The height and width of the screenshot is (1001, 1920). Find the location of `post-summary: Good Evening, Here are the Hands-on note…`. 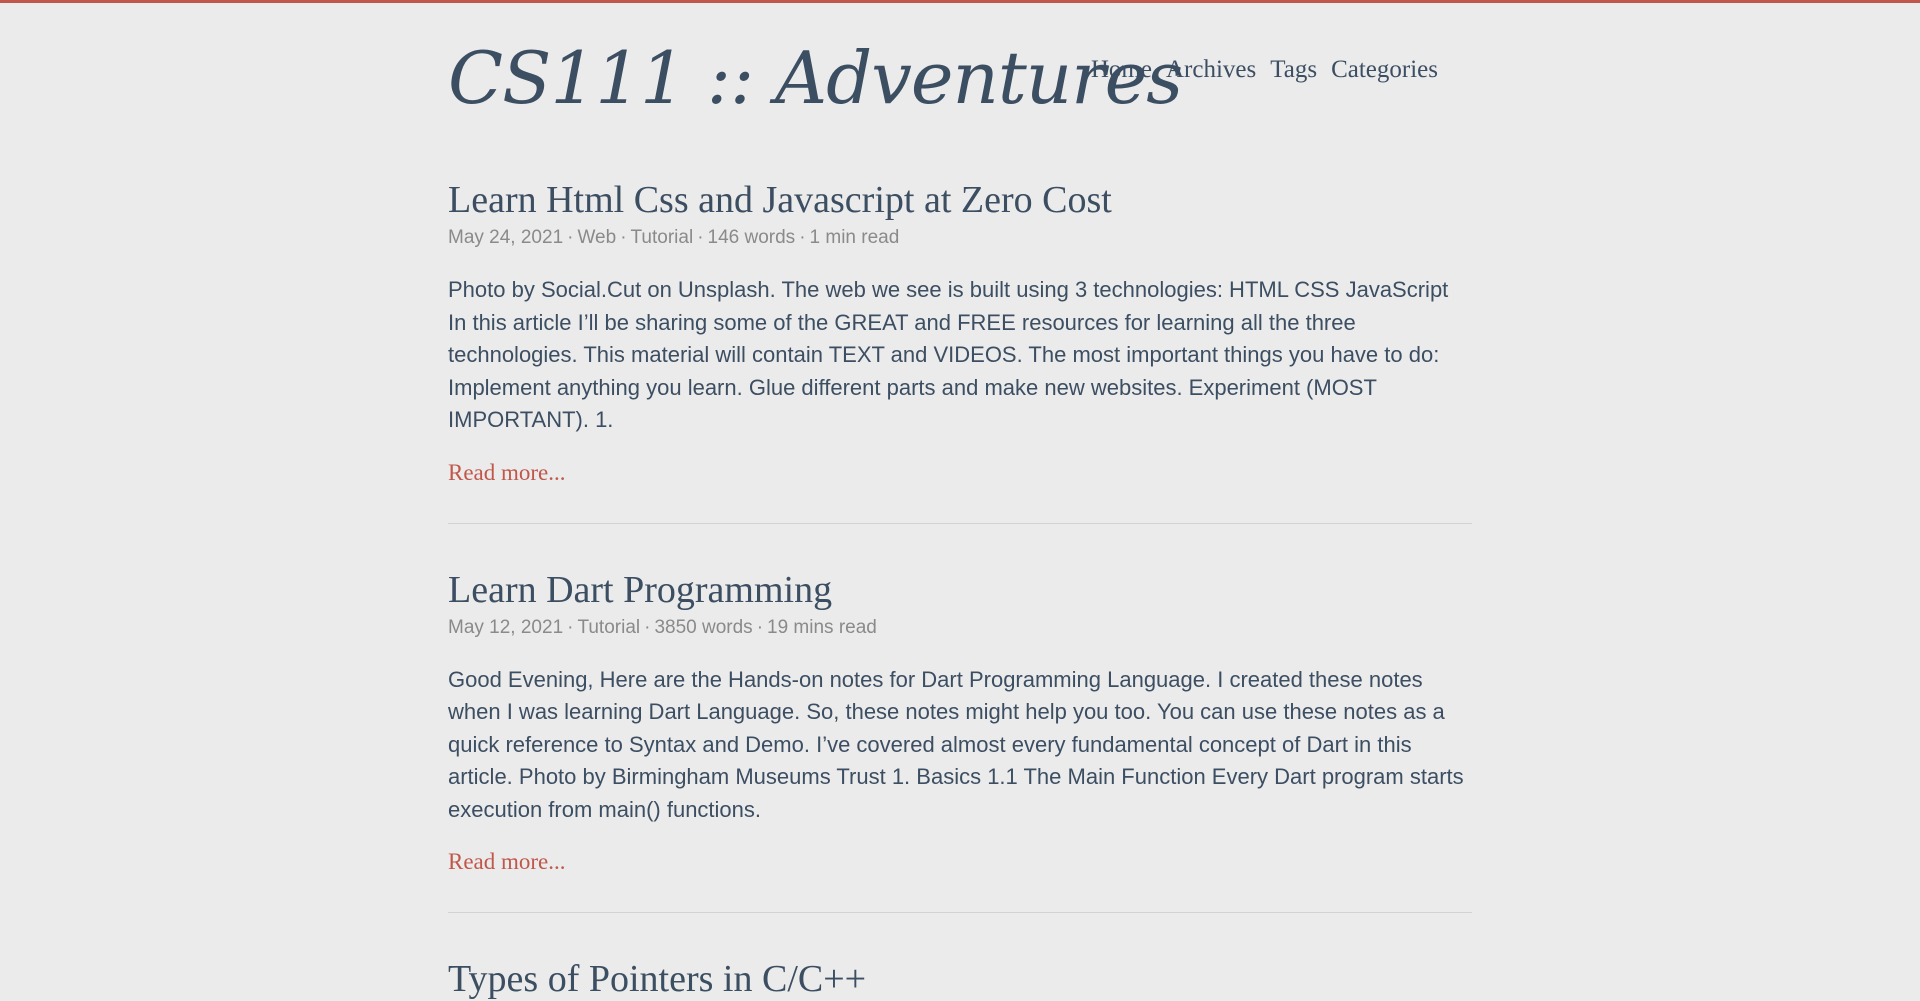

post-summary: Good Evening, Here are the Hands-on note… is located at coordinates (956, 744).